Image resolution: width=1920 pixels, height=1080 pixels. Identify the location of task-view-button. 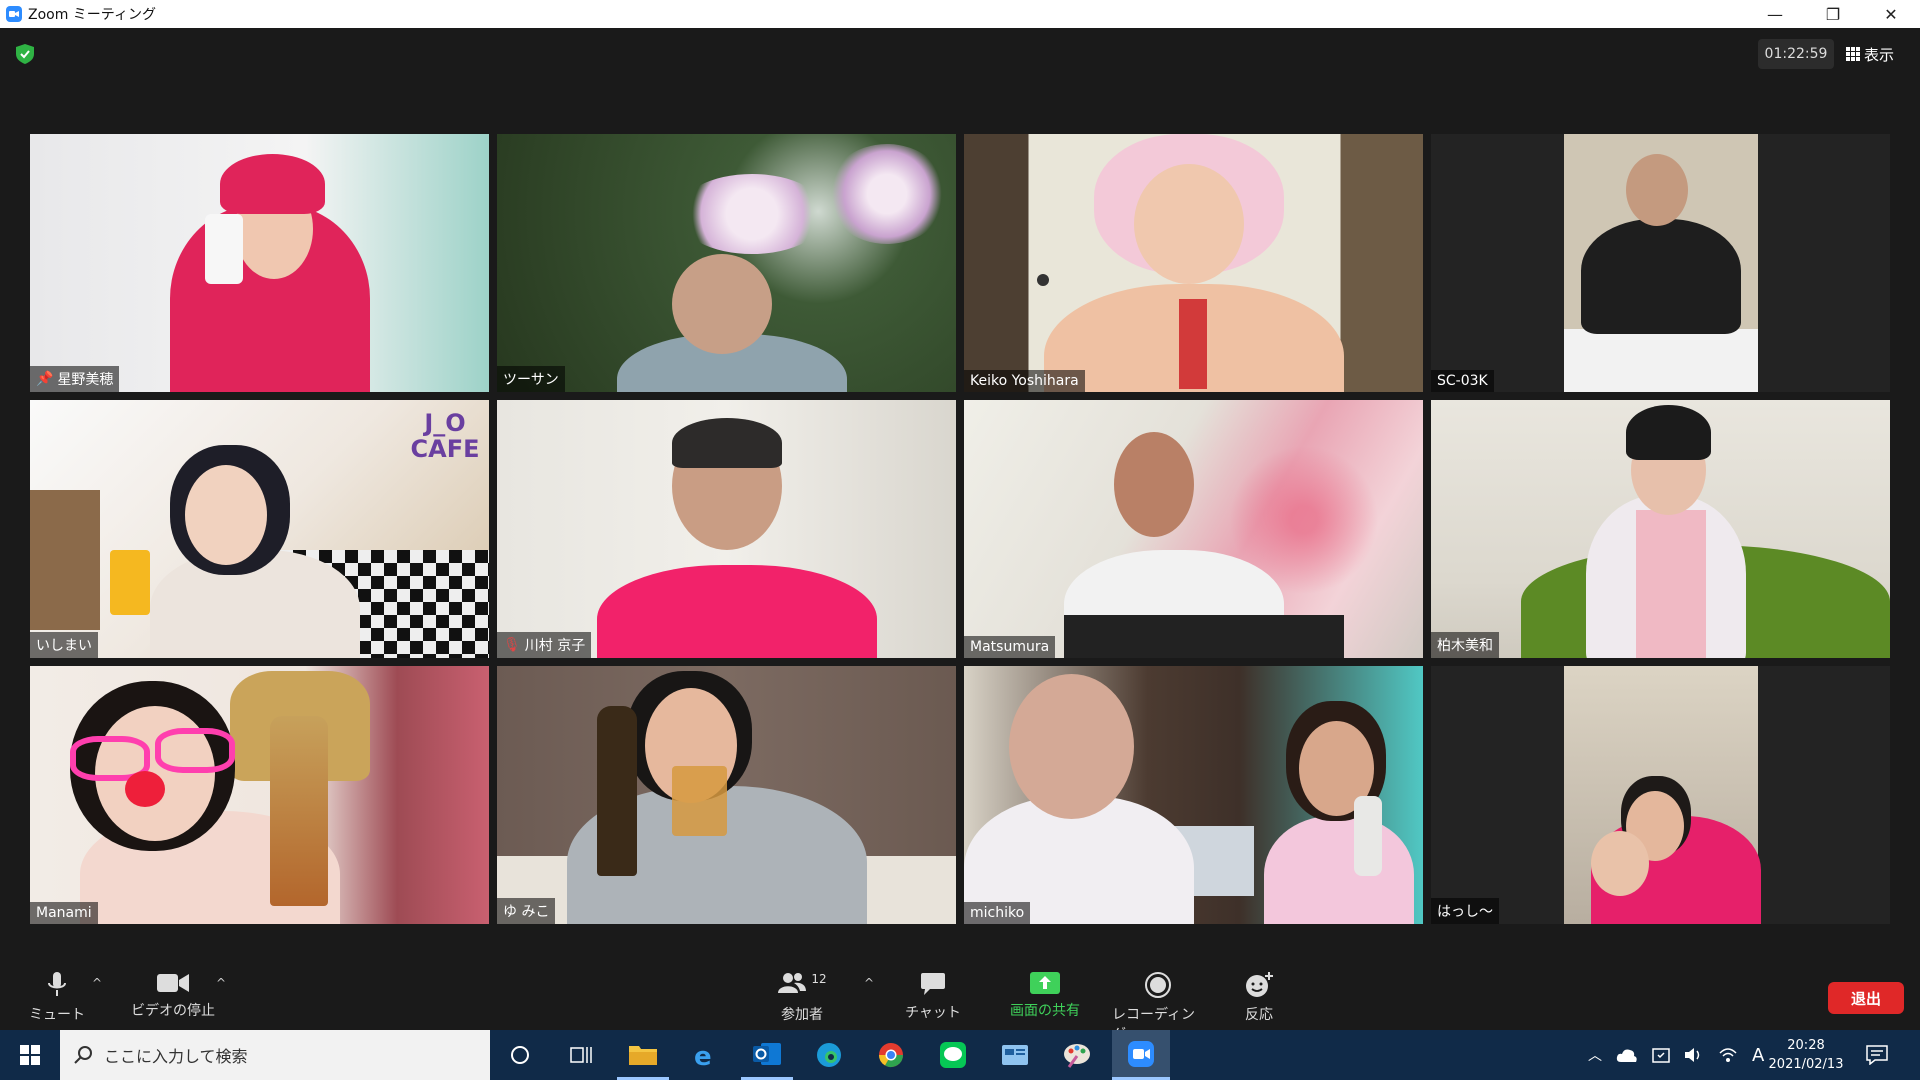
(581, 1055).